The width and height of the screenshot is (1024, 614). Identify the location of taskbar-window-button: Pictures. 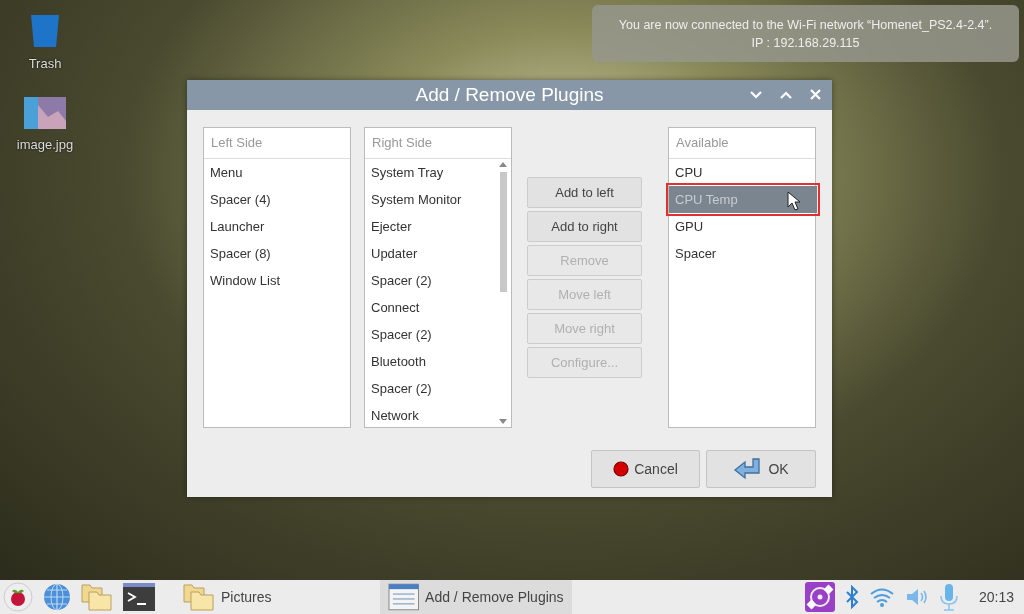
(227, 597).